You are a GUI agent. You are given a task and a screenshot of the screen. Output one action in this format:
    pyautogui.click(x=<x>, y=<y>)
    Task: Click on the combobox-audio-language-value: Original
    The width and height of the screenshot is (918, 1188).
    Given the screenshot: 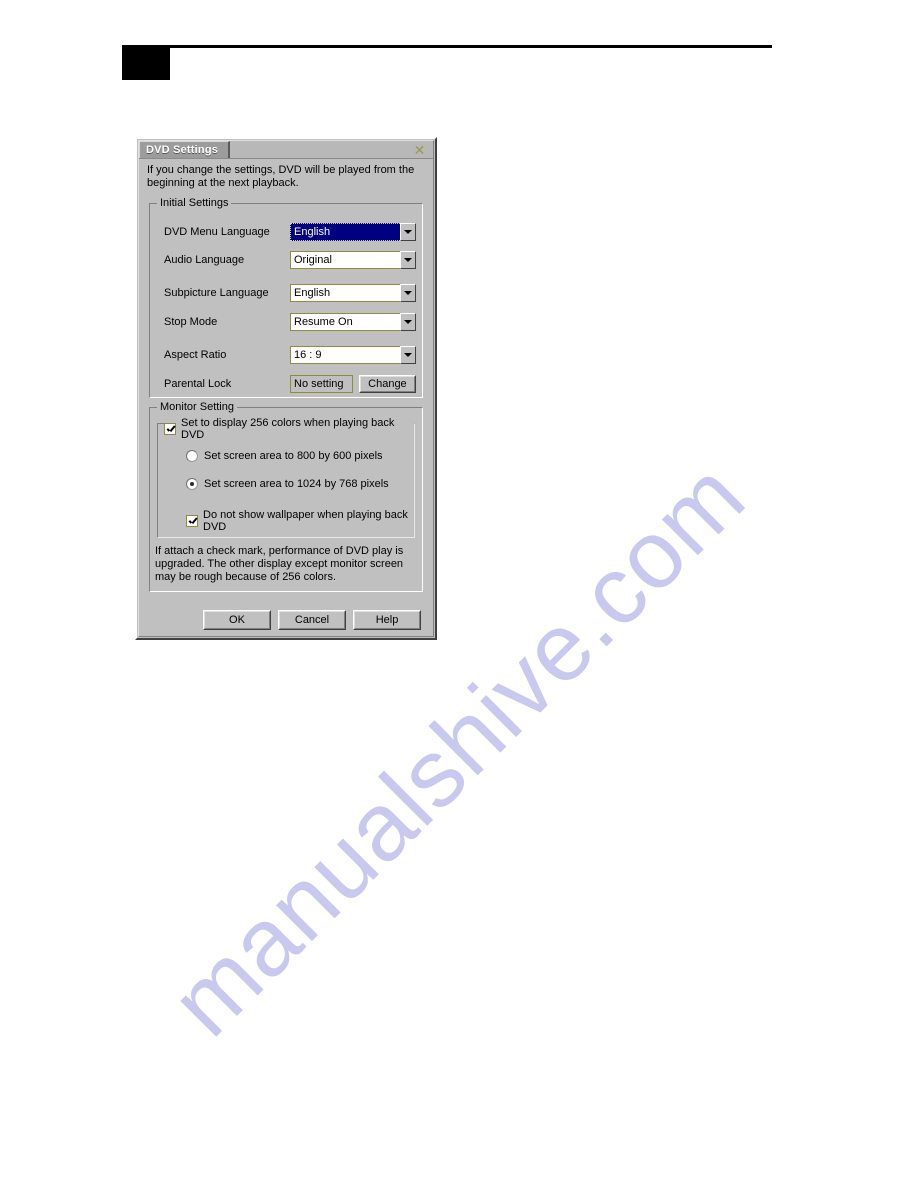 What is the action you would take?
    pyautogui.click(x=345, y=259)
    